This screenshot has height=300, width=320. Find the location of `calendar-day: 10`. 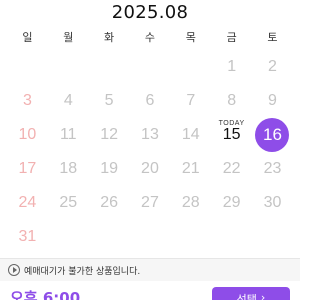

calendar-day: 10 is located at coordinates (27, 134).